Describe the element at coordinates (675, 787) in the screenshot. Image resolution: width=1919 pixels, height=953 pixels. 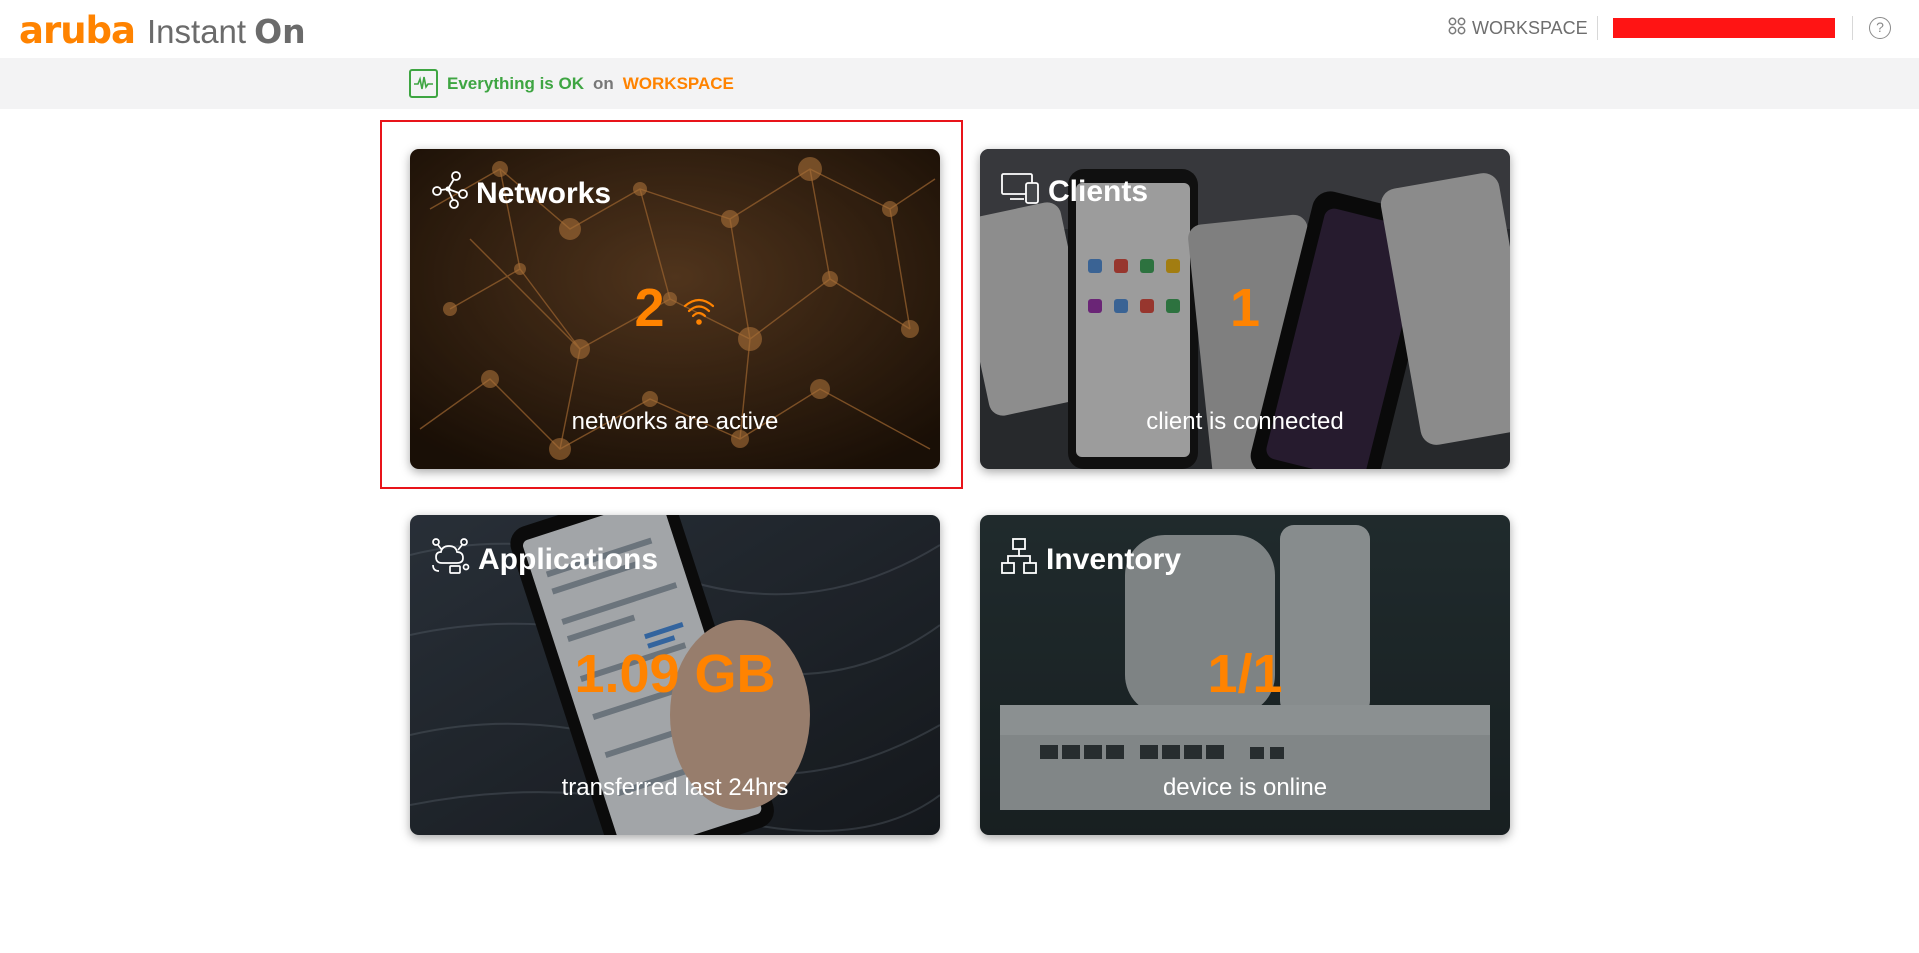
I see `applications-subtitle: transferred last 24hrs` at that location.